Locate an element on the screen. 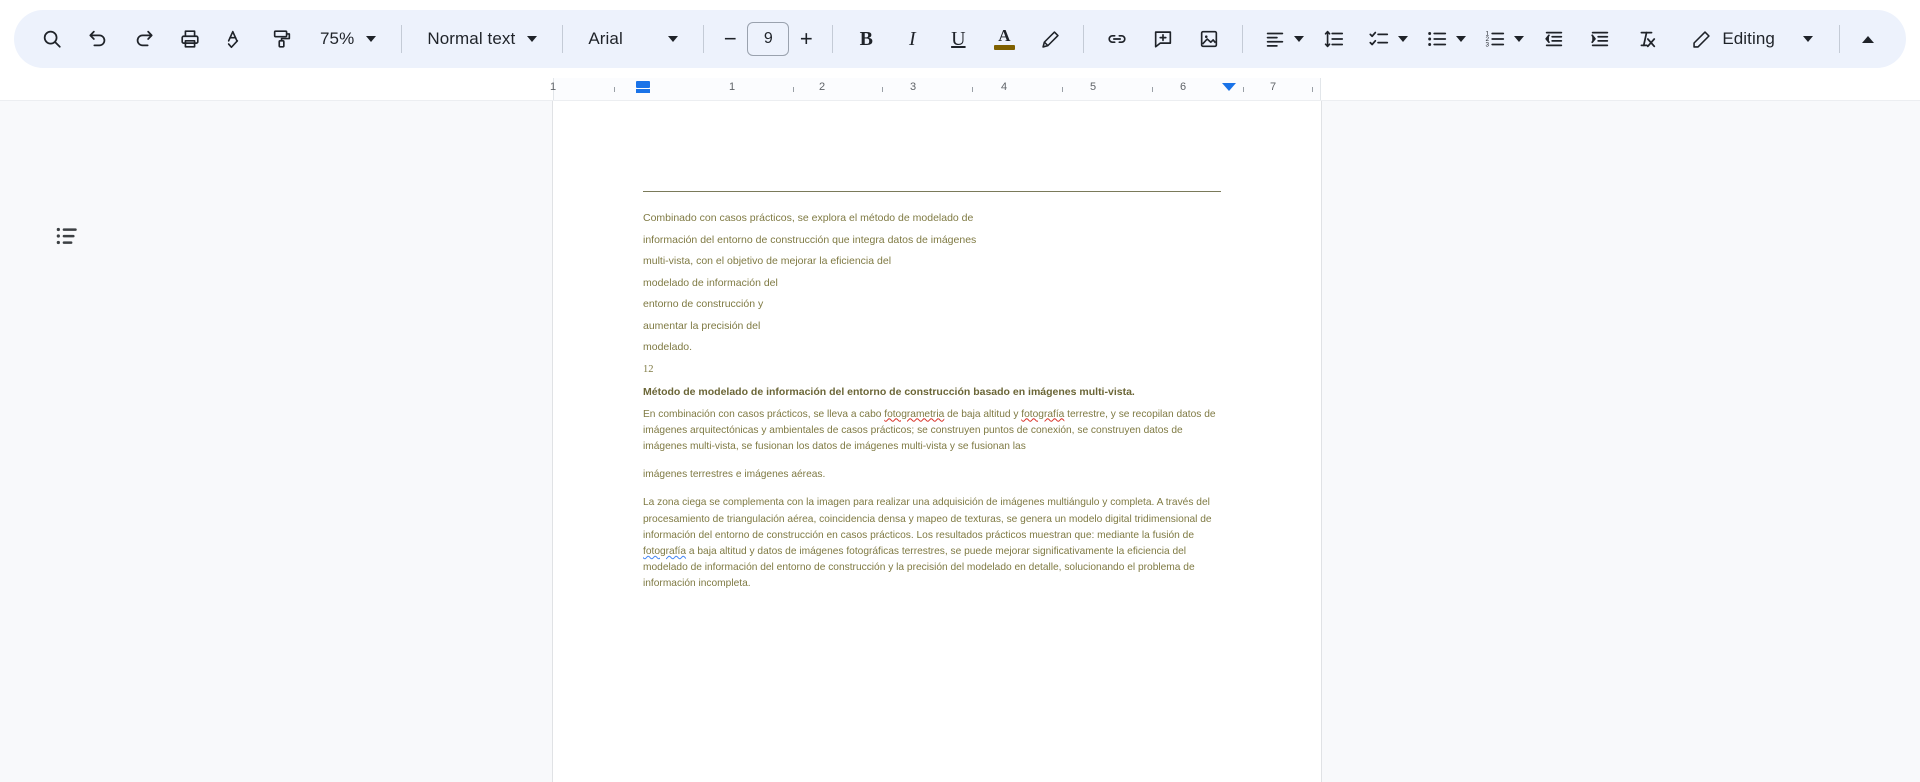 This screenshot has width=1920, height=782. underline-icon: U is located at coordinates (958, 38).